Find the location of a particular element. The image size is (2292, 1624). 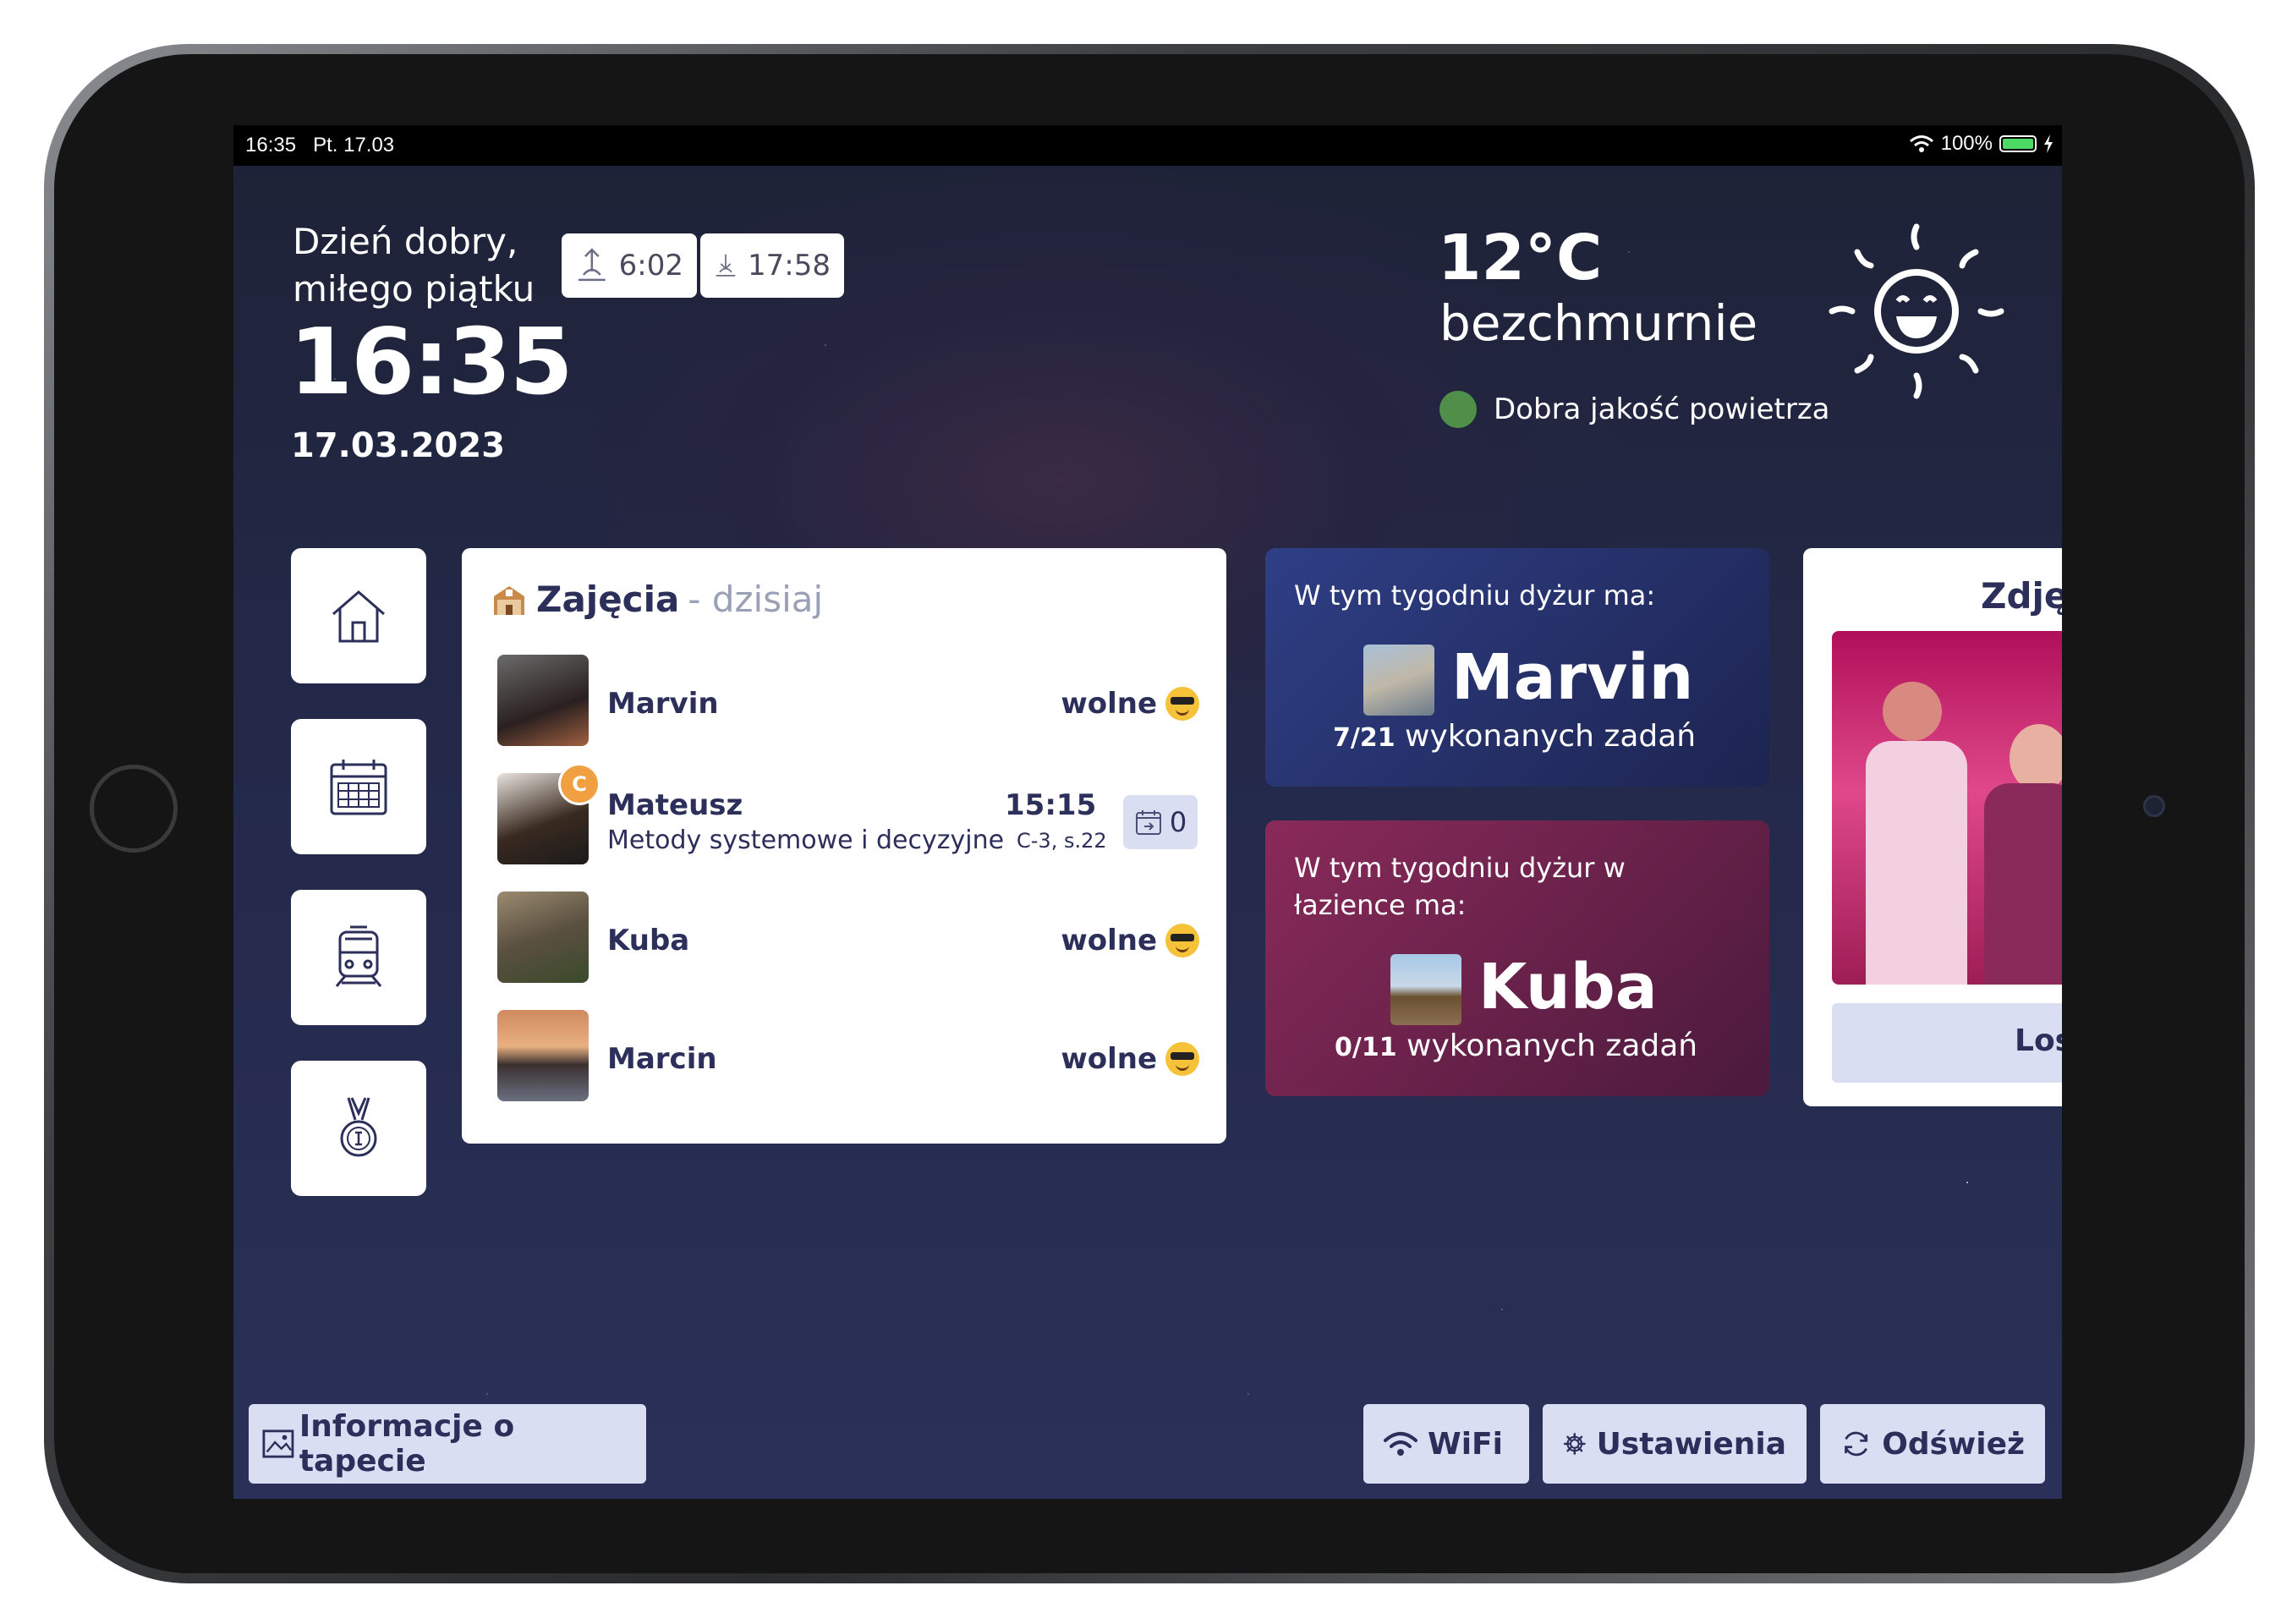

photo-card: Zdję Los is located at coordinates (1932, 827).